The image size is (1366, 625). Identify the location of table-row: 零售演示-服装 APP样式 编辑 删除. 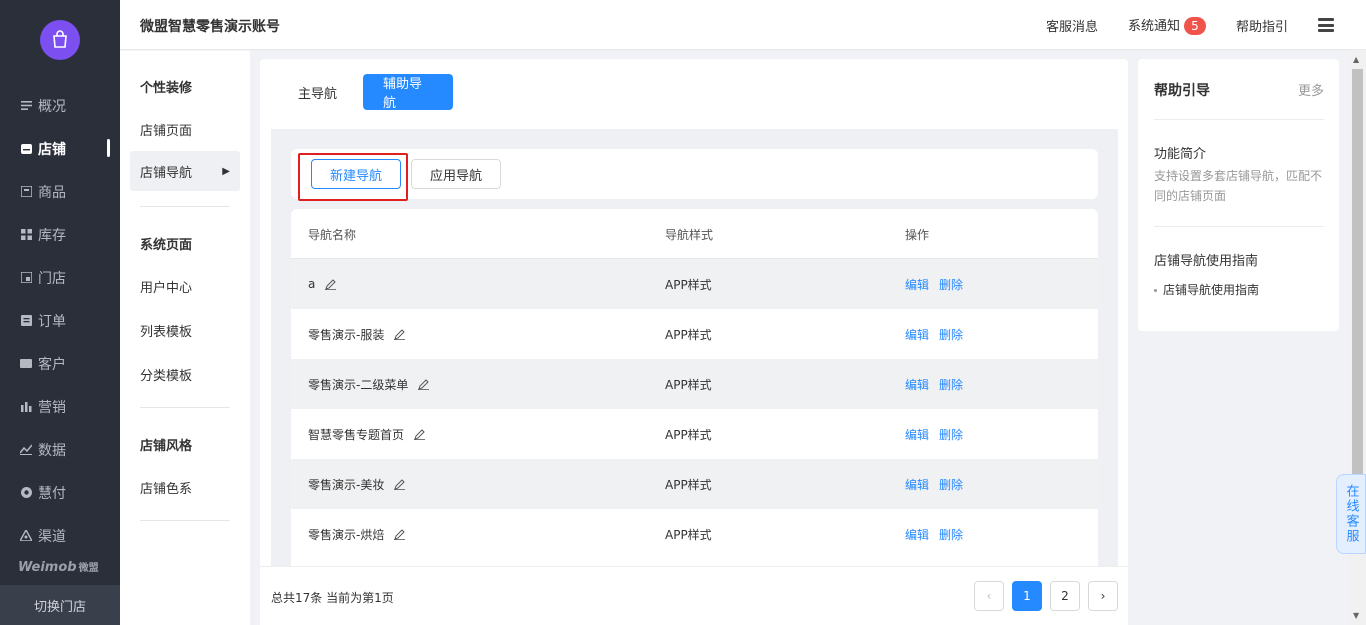
(694, 334).